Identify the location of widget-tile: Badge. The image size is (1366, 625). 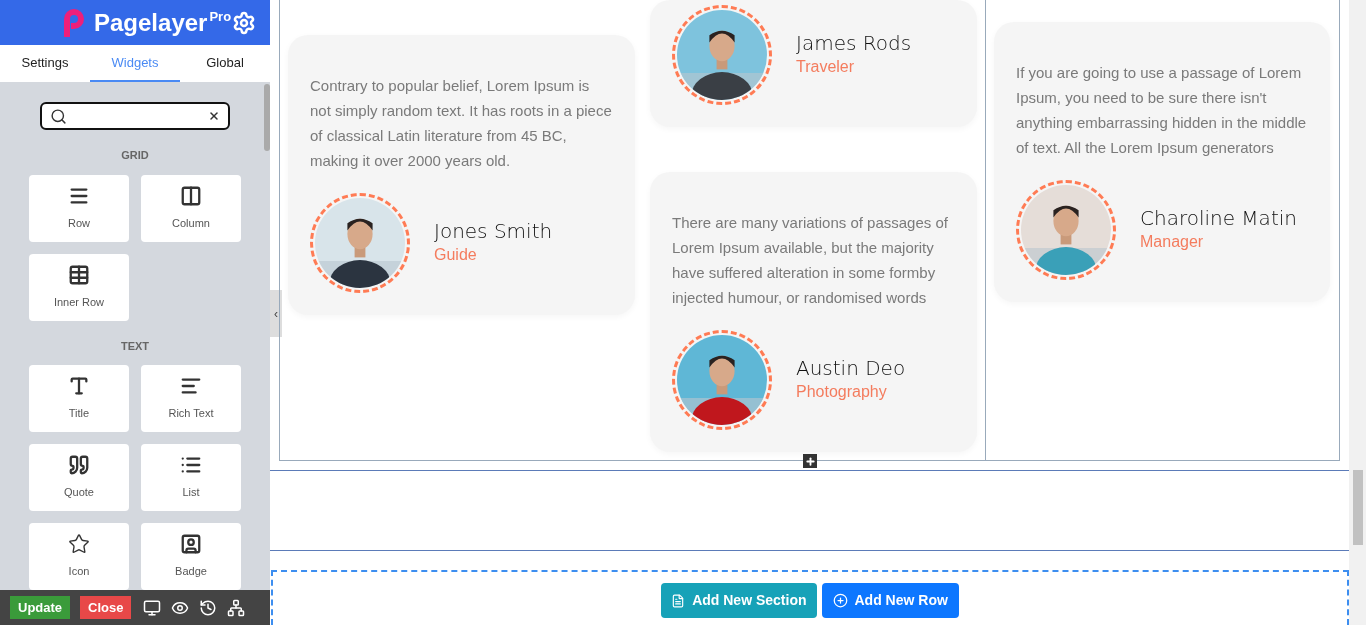
(191, 556).